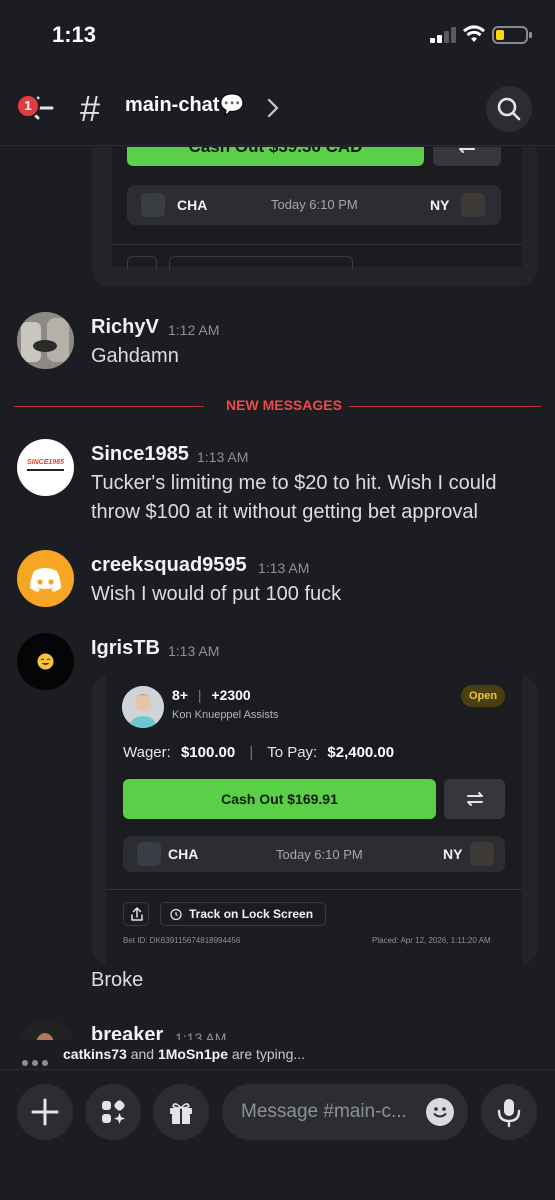  Describe the element at coordinates (440, 1112) in the screenshot. I see `emoji-icon` at that location.